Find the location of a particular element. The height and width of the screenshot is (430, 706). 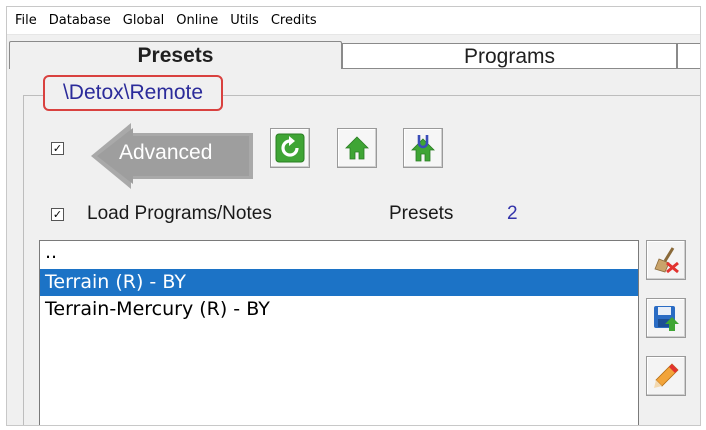

save-preset-button is located at coordinates (666, 318).